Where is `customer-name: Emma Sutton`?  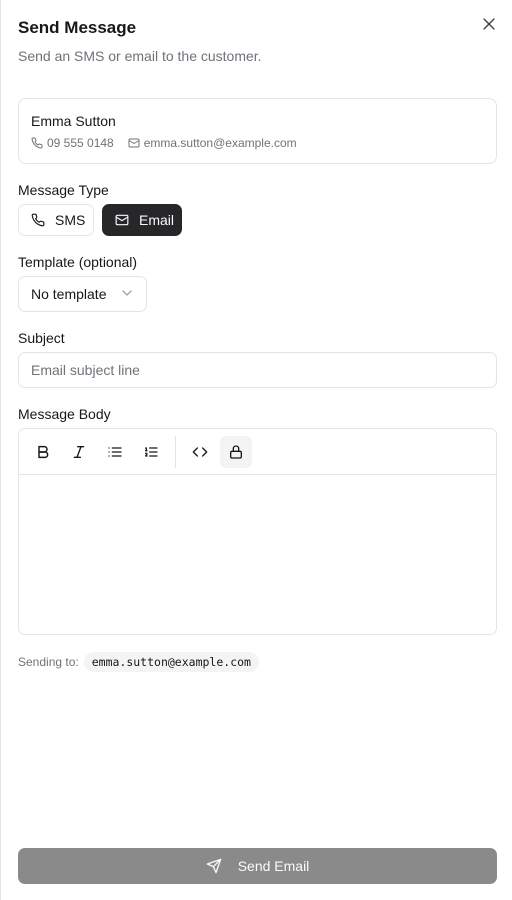 customer-name: Emma Sutton is located at coordinates (73, 121).